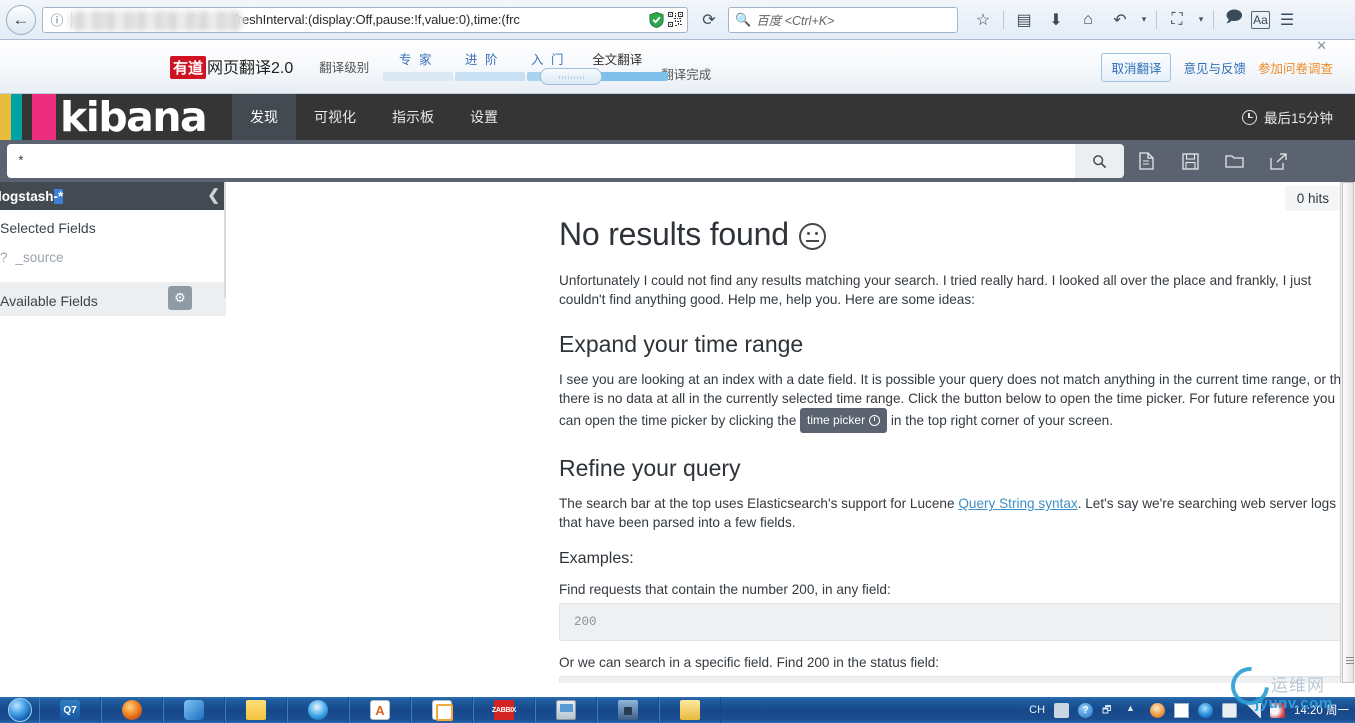 The image size is (1355, 723). Describe the element at coordinates (1133, 710) in the screenshot. I see `tray-expand-icon: ▲` at that location.